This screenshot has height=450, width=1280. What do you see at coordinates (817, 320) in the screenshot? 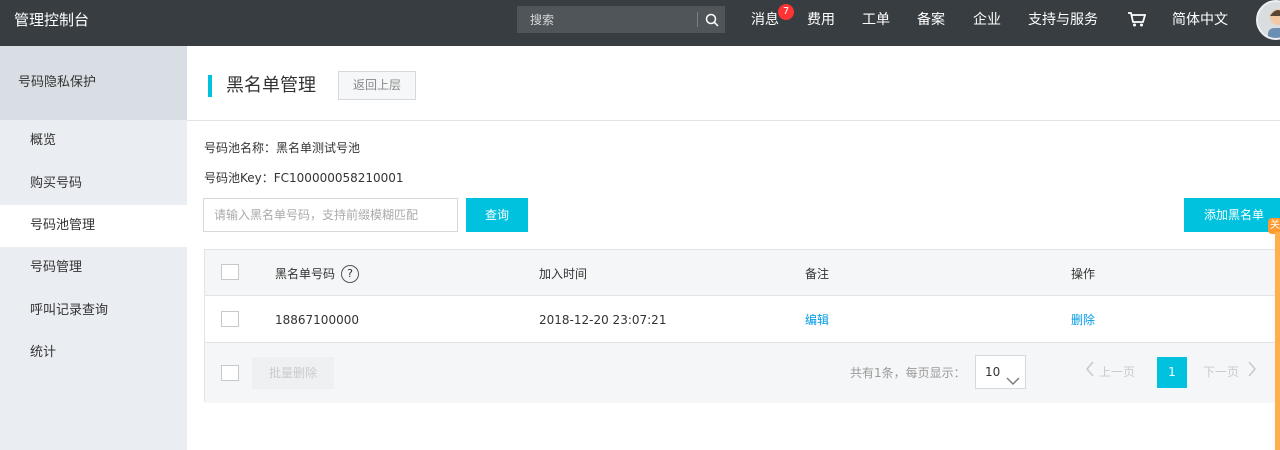
I see `edit-remark-link: 编辑` at bounding box center [817, 320].